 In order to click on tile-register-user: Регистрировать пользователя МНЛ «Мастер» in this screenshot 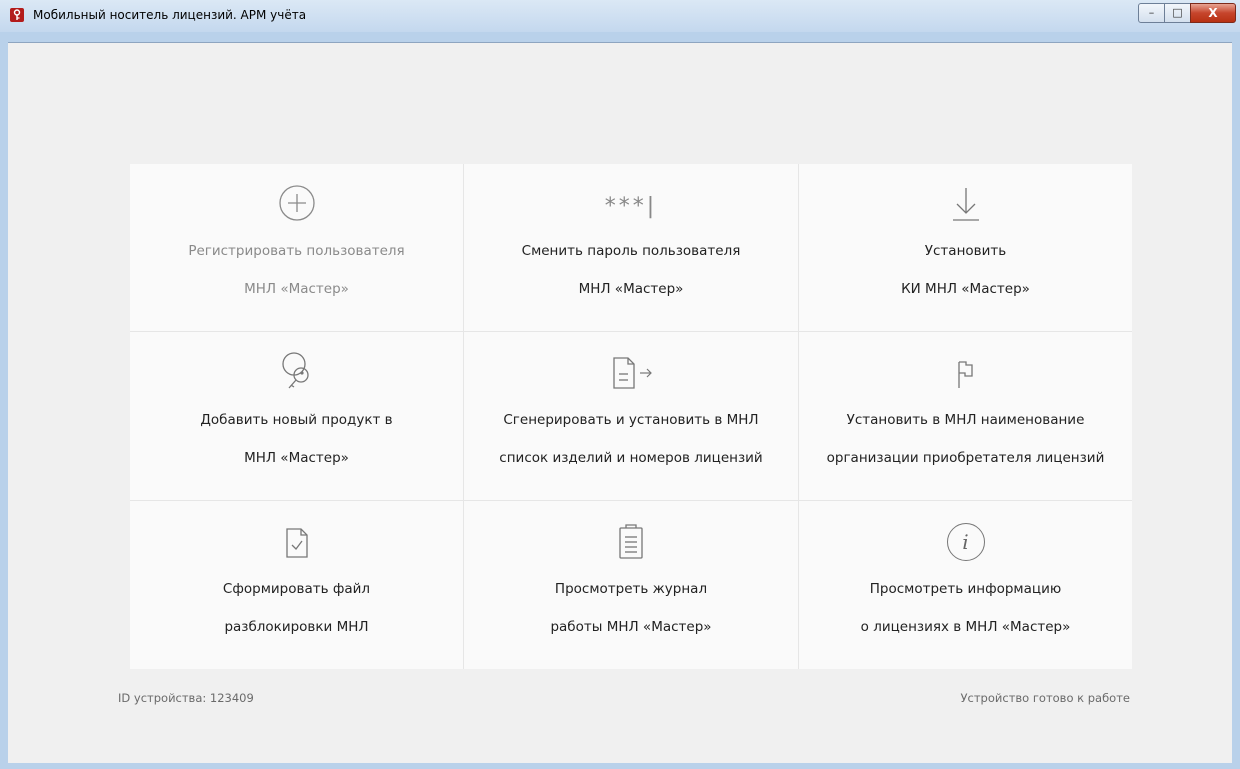, I will do `click(296, 247)`.